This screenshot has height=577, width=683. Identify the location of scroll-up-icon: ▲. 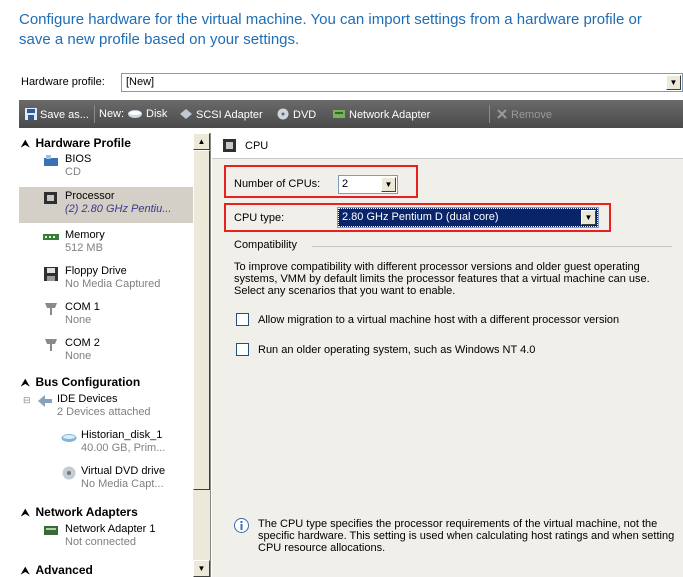
(201, 141).